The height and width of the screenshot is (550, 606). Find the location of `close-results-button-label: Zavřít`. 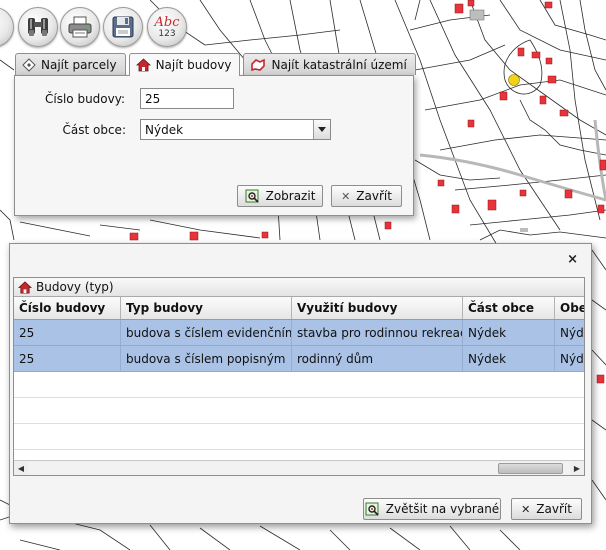

close-results-button-label: Zavřít is located at coordinates (554, 509).